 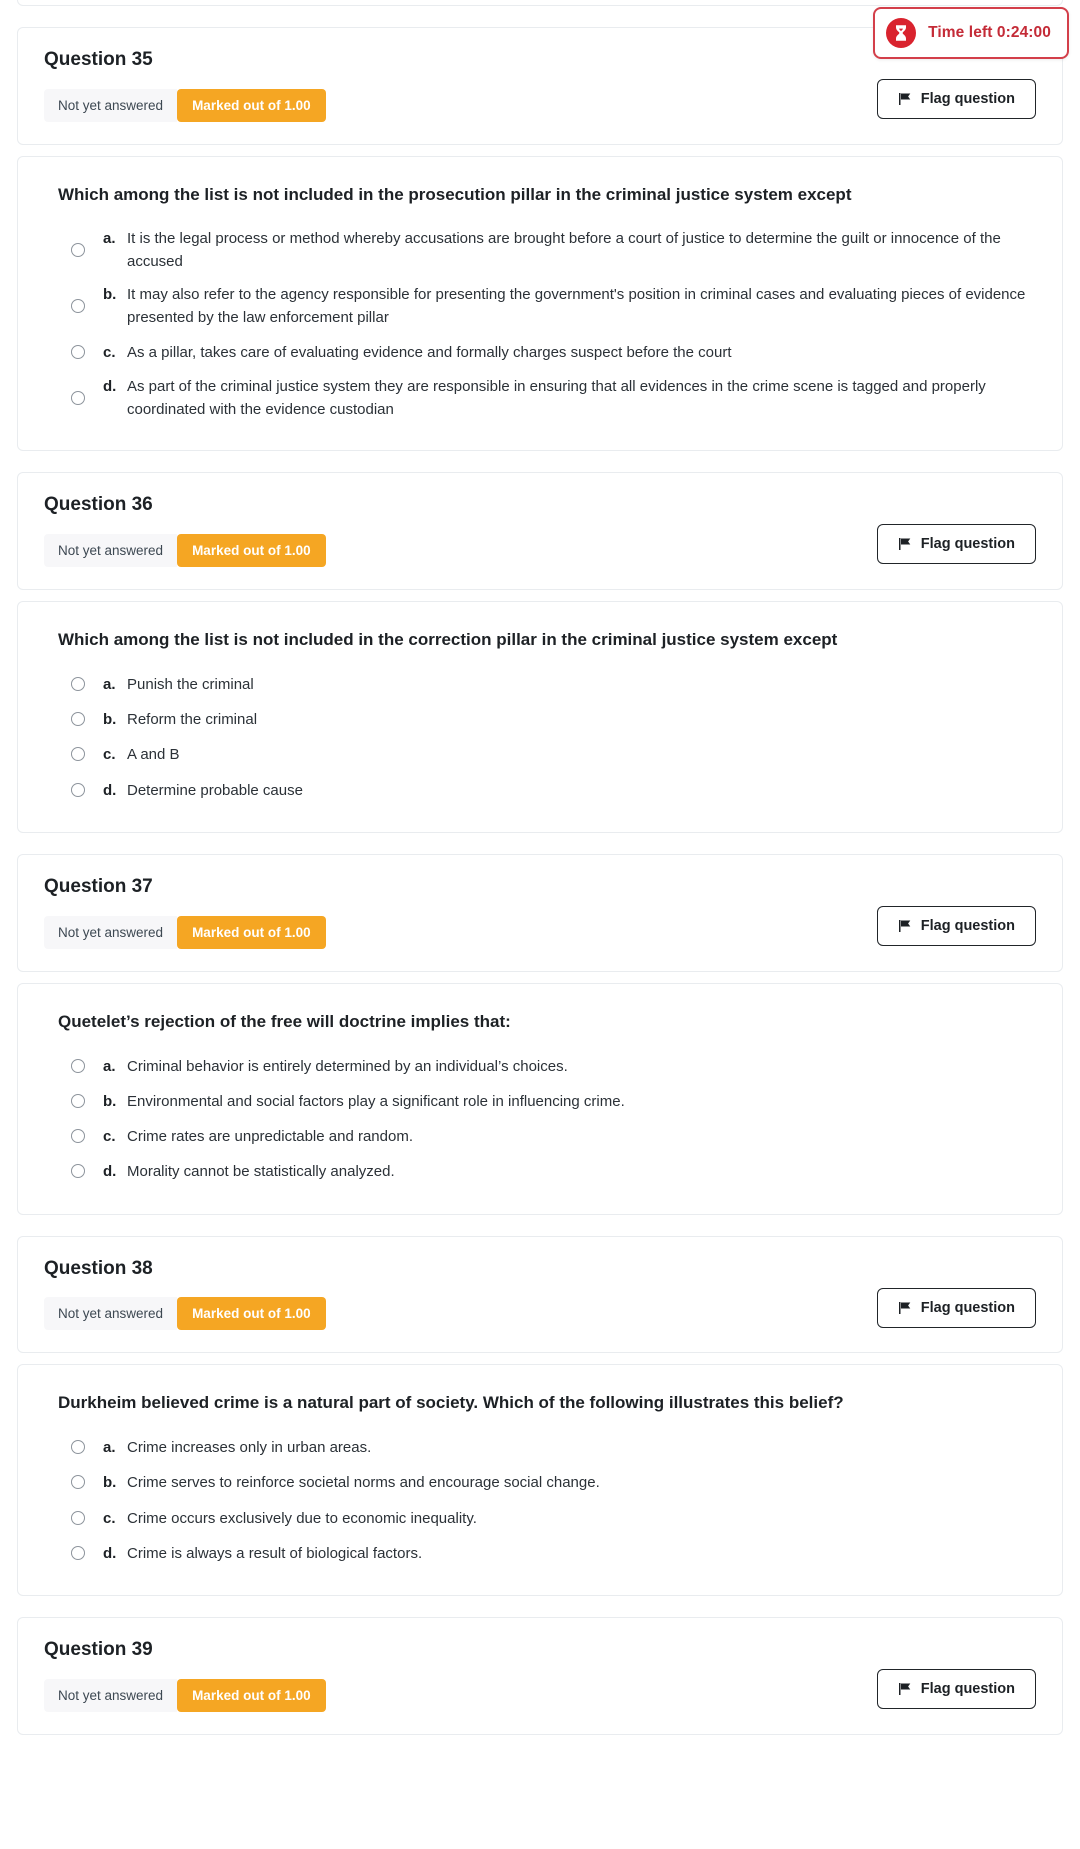 What do you see at coordinates (540, 684) in the screenshot?
I see `answer-option: a. Punish the criminal` at bounding box center [540, 684].